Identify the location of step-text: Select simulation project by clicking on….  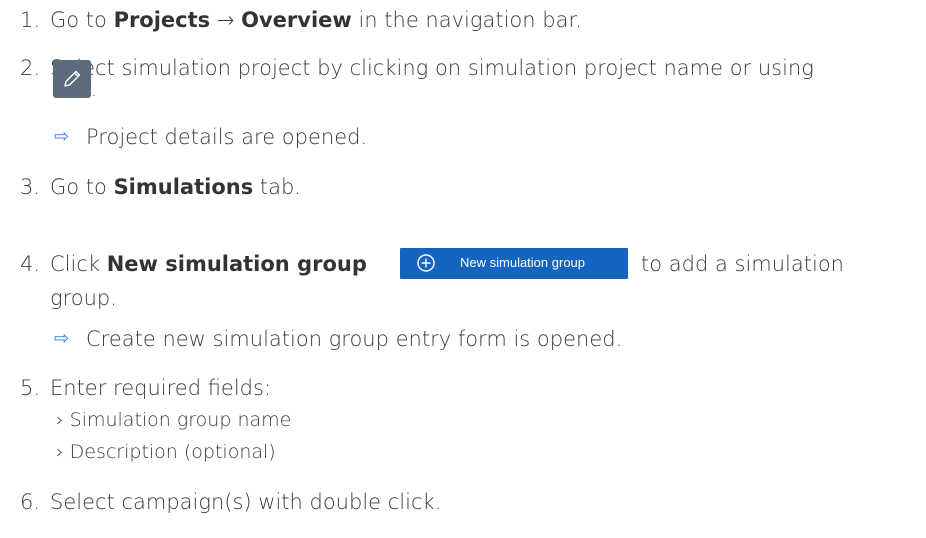
(432, 68).